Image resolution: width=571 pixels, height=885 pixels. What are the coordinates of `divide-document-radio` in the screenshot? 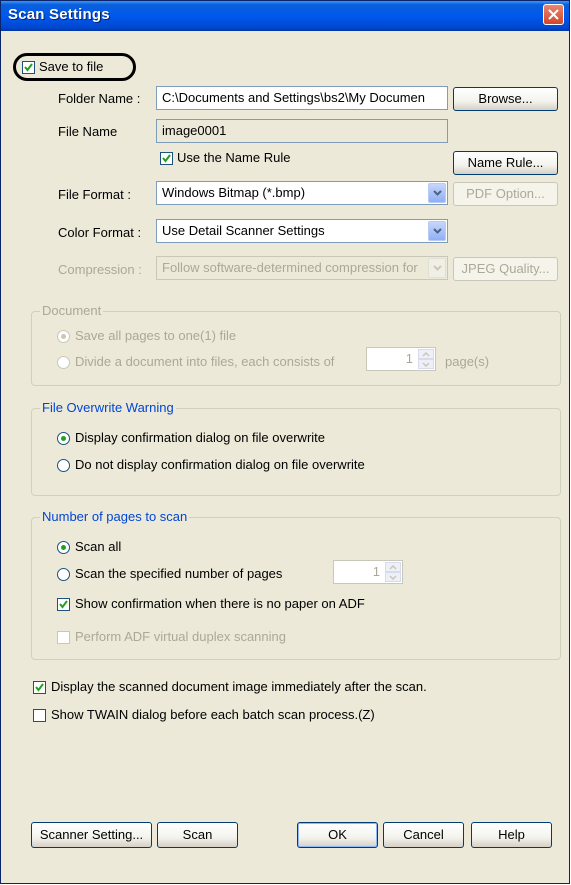 It's located at (63, 362).